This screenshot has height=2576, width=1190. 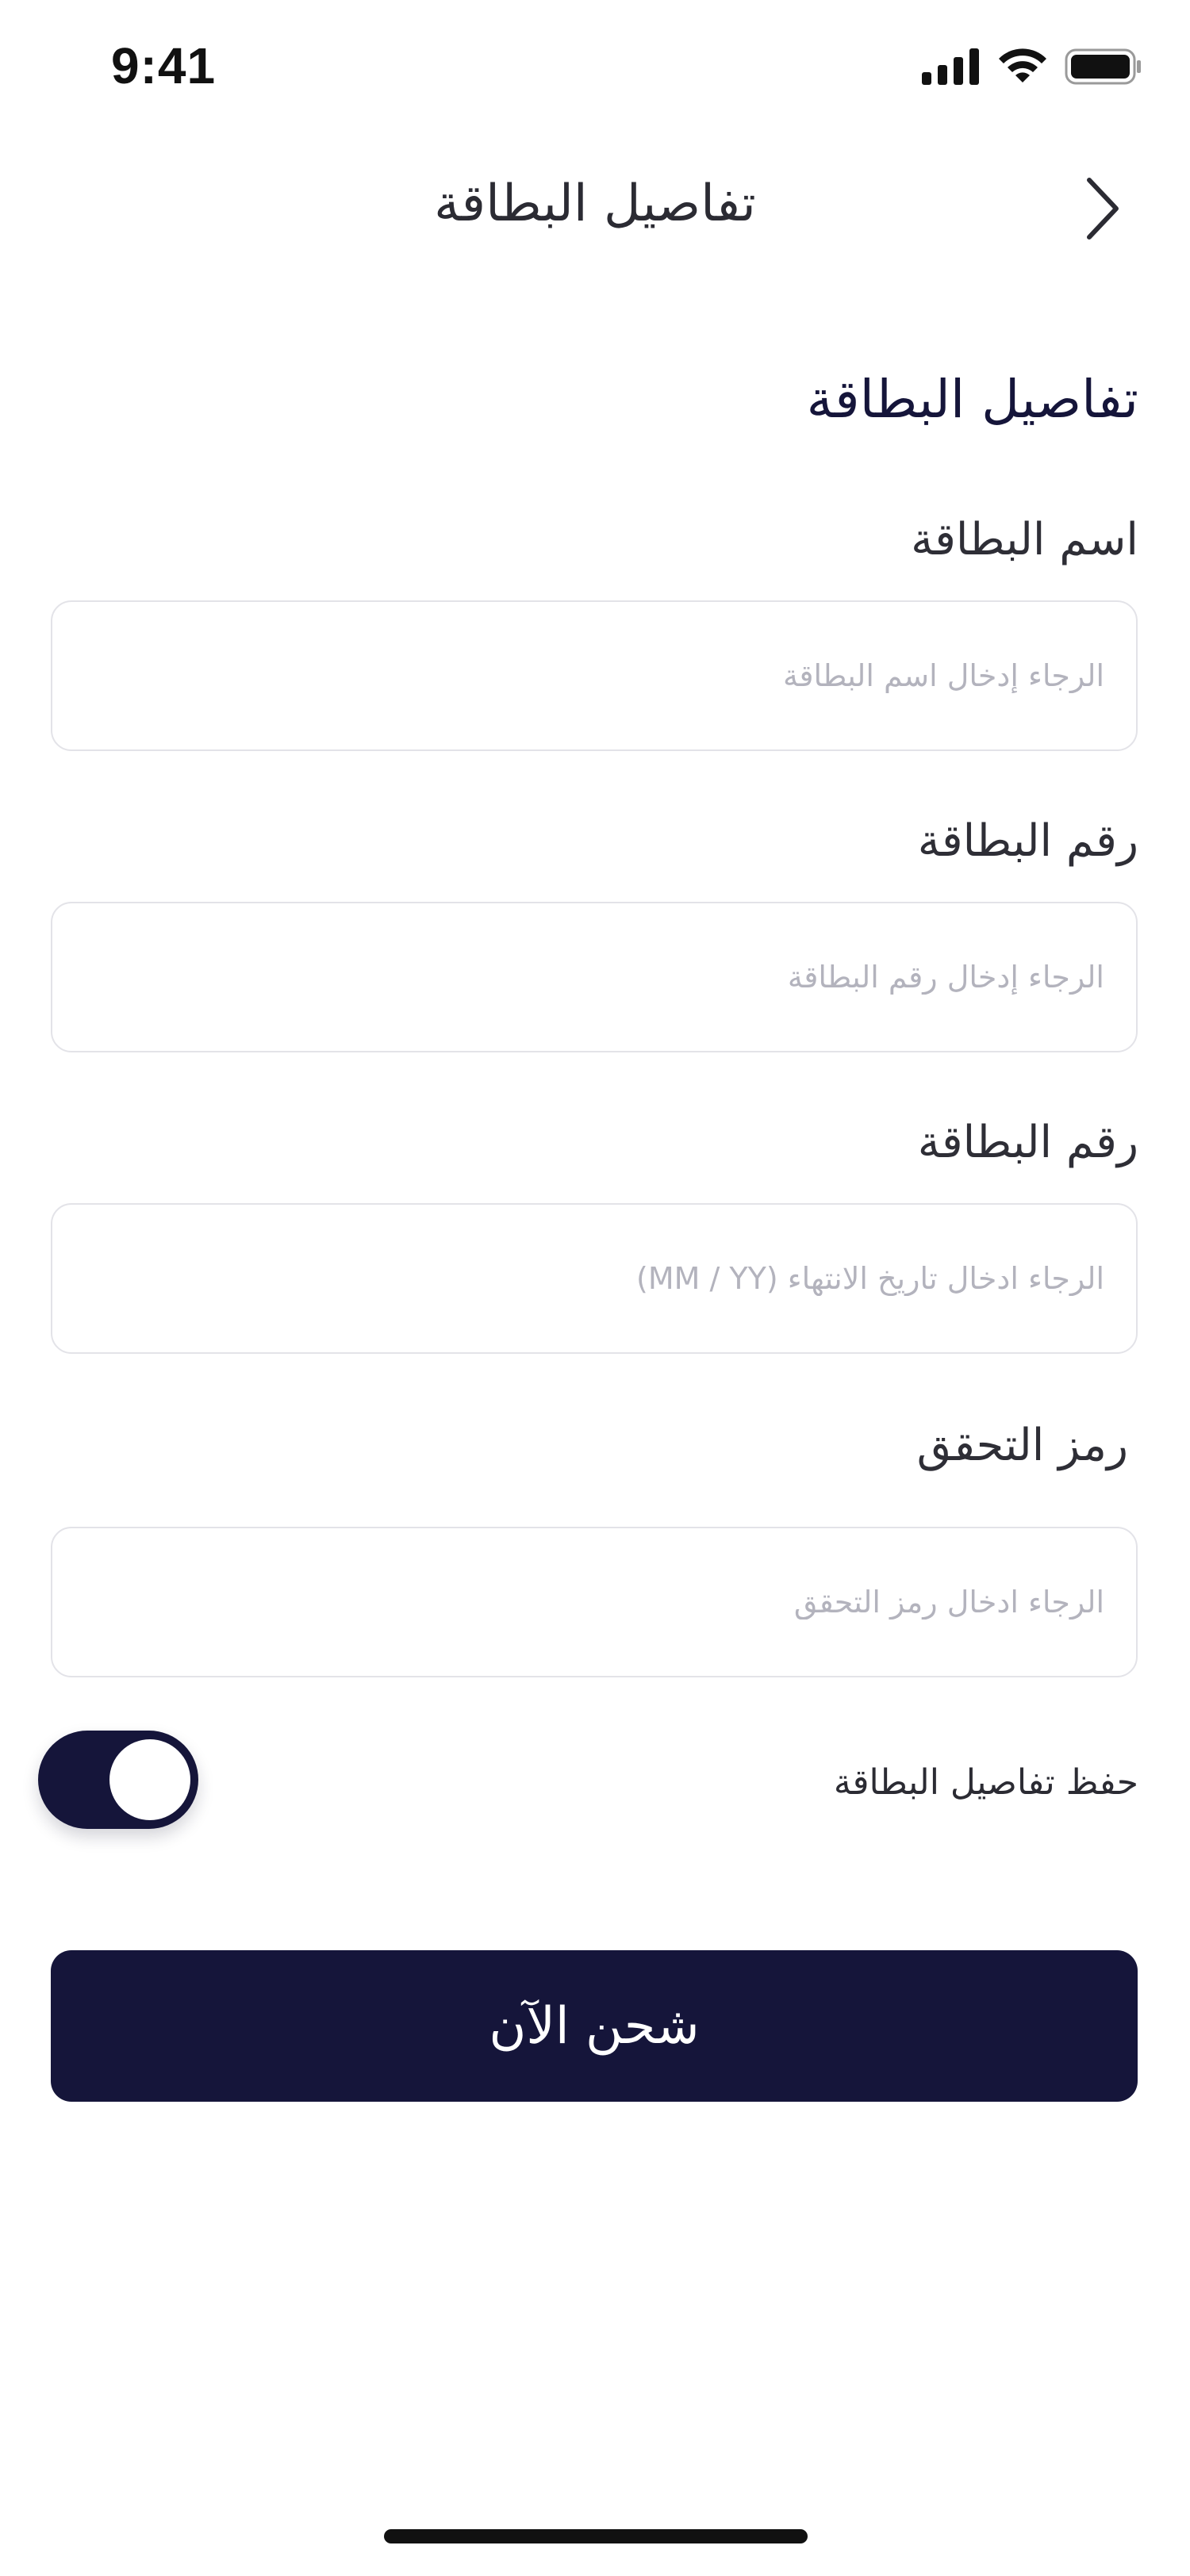 What do you see at coordinates (1022, 1446) in the screenshot?
I see `cvv-label: رمز التحقق` at bounding box center [1022, 1446].